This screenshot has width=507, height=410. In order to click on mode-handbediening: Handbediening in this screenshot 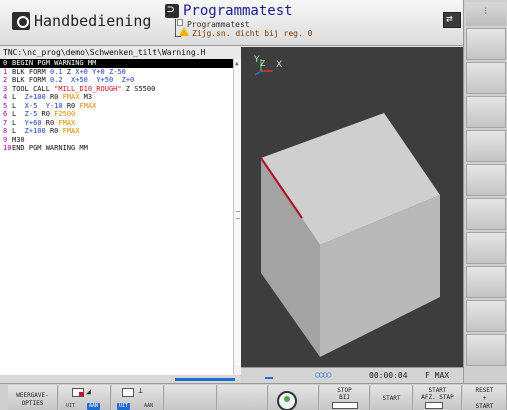, I will do `click(81, 21)`.